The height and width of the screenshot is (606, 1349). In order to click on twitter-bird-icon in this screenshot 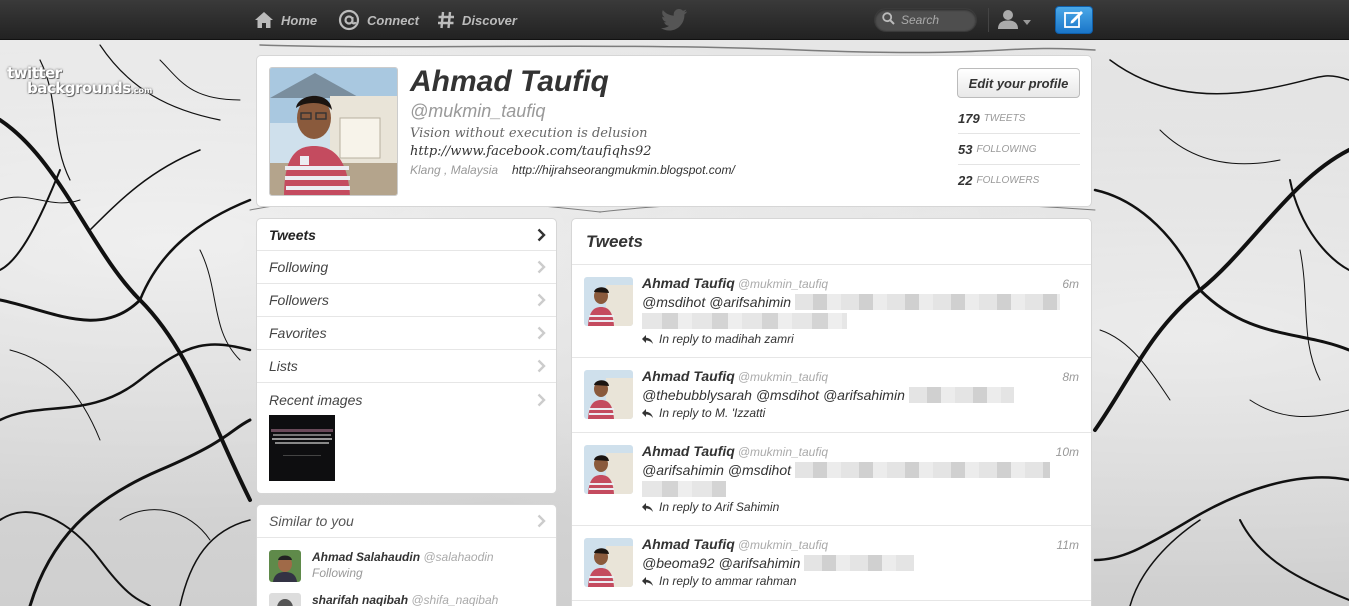, I will do `click(674, 21)`.